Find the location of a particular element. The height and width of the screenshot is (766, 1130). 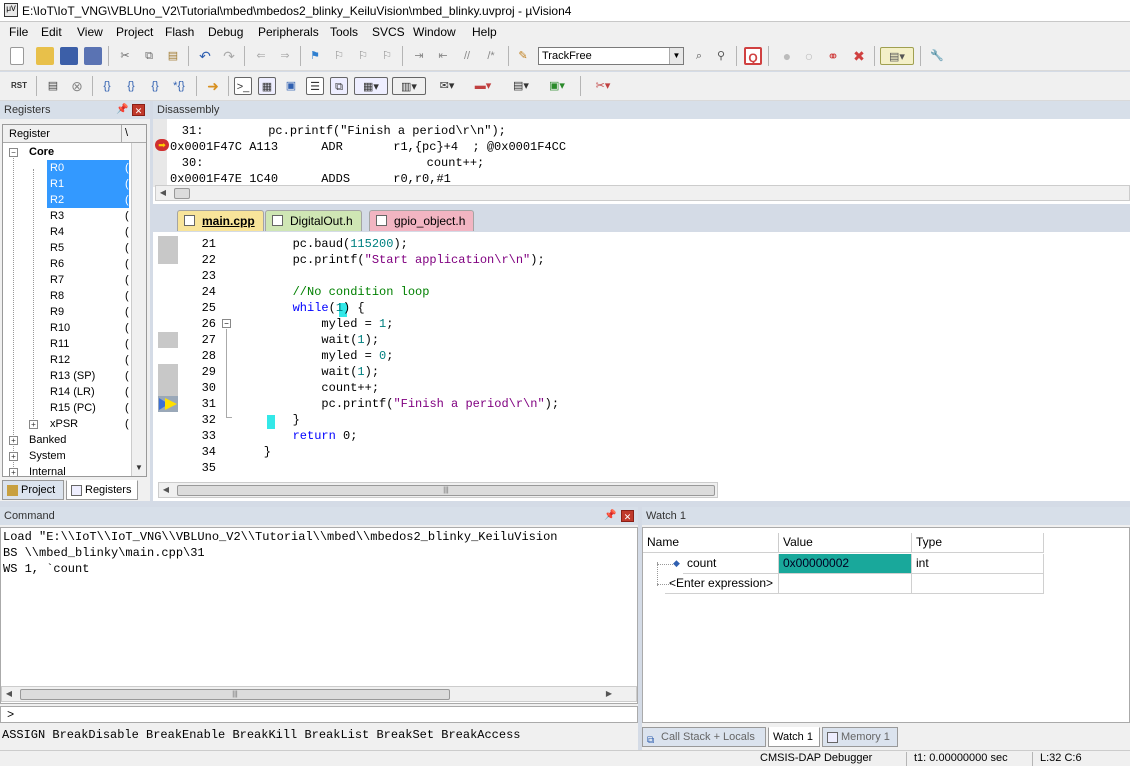

register-row: R9 is located at coordinates (55, 312).